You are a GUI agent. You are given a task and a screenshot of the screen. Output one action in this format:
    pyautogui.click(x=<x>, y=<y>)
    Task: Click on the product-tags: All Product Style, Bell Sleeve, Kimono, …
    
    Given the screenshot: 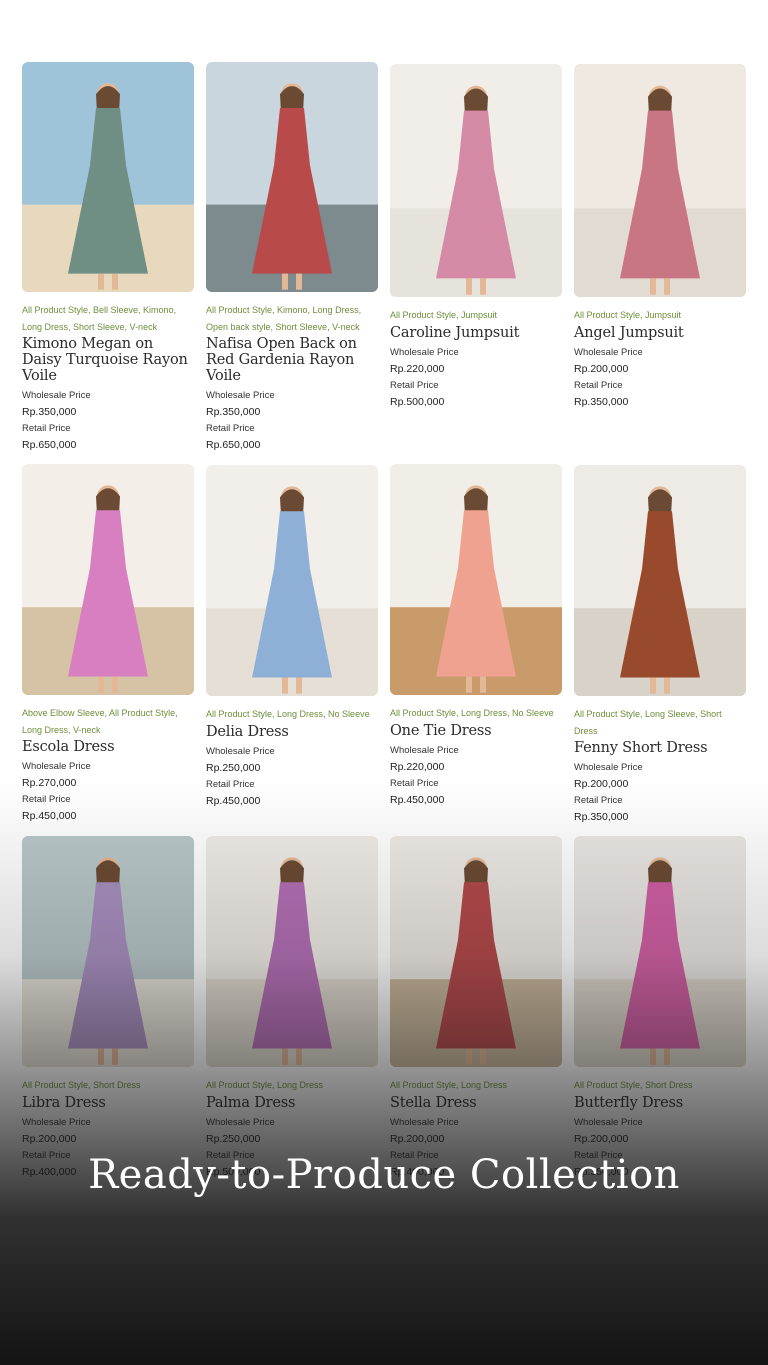 What is the action you would take?
    pyautogui.click(x=99, y=318)
    